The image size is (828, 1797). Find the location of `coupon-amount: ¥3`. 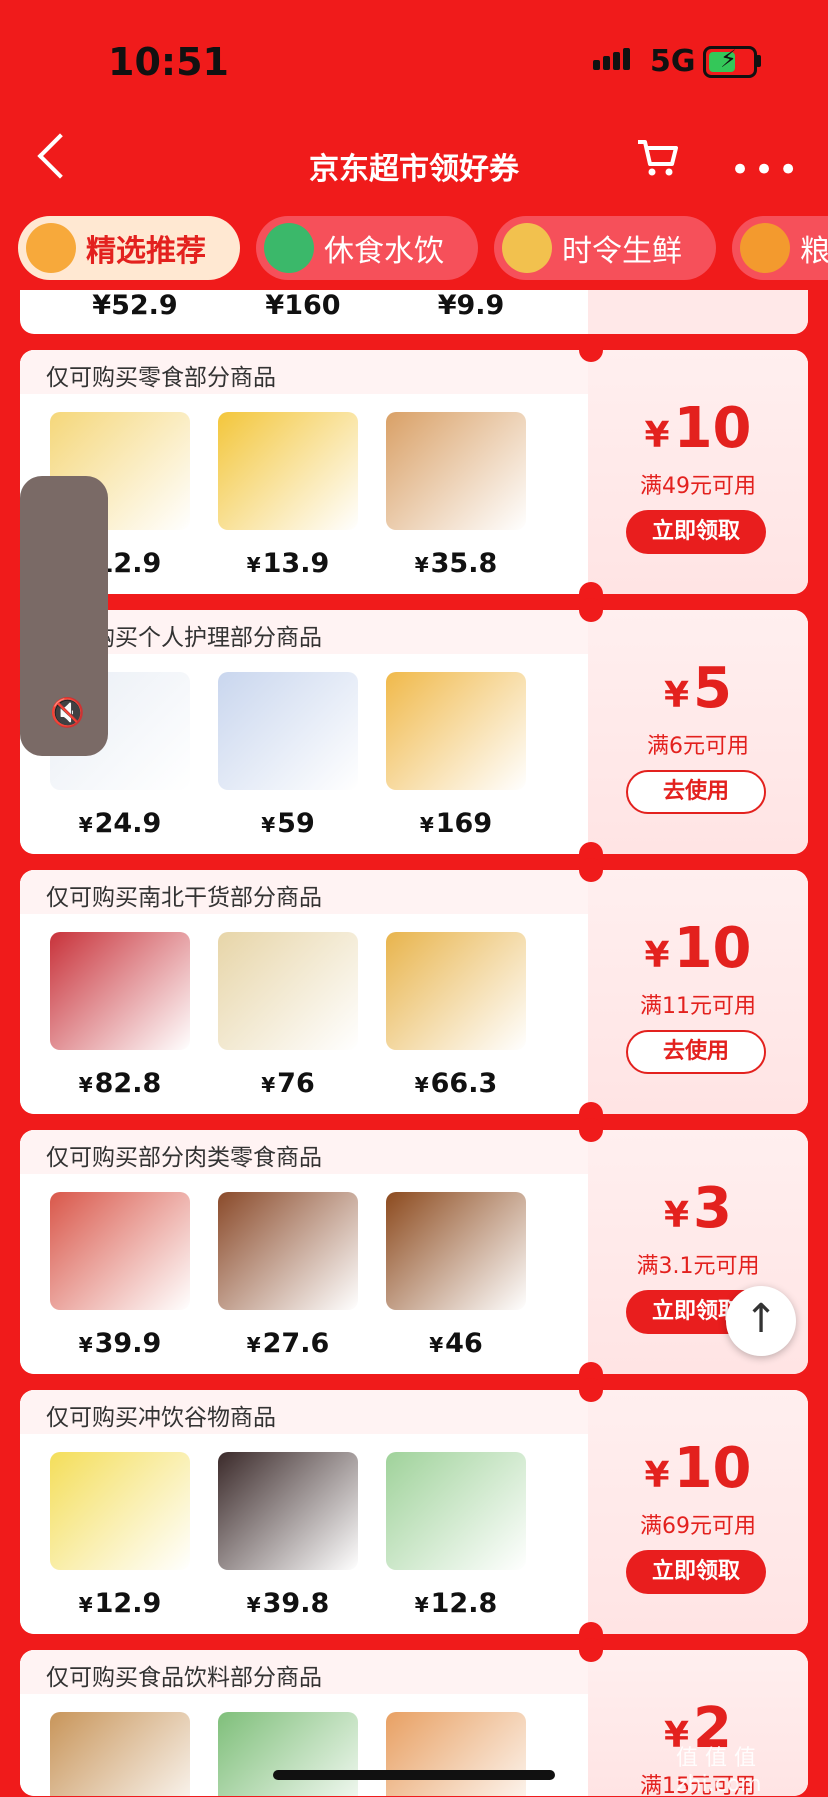

coupon-amount: ¥3 is located at coordinates (698, 1208).